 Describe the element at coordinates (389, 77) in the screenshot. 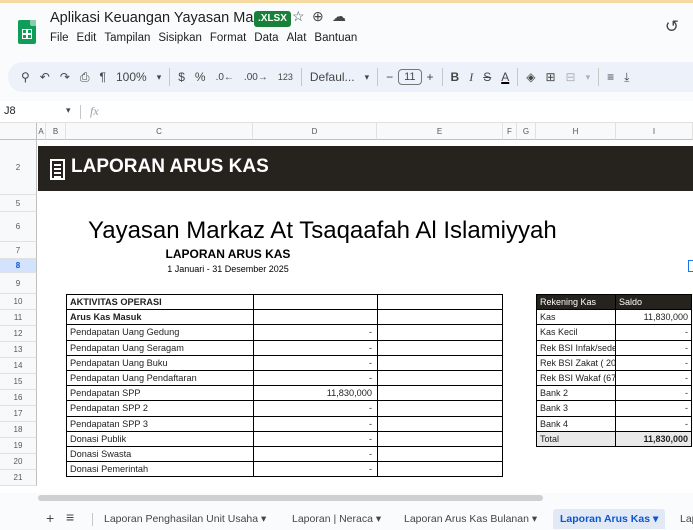

I see `font-size-decrease-icon: −` at that location.